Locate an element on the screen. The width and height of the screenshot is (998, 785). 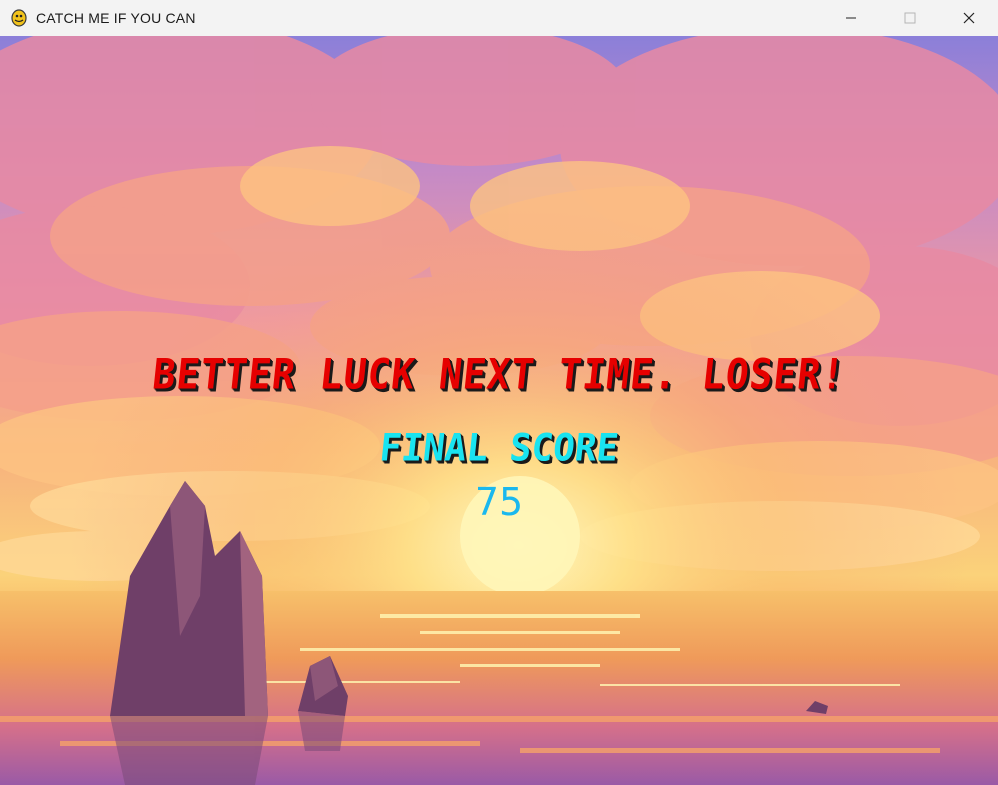
close-button is located at coordinates (968, 18).